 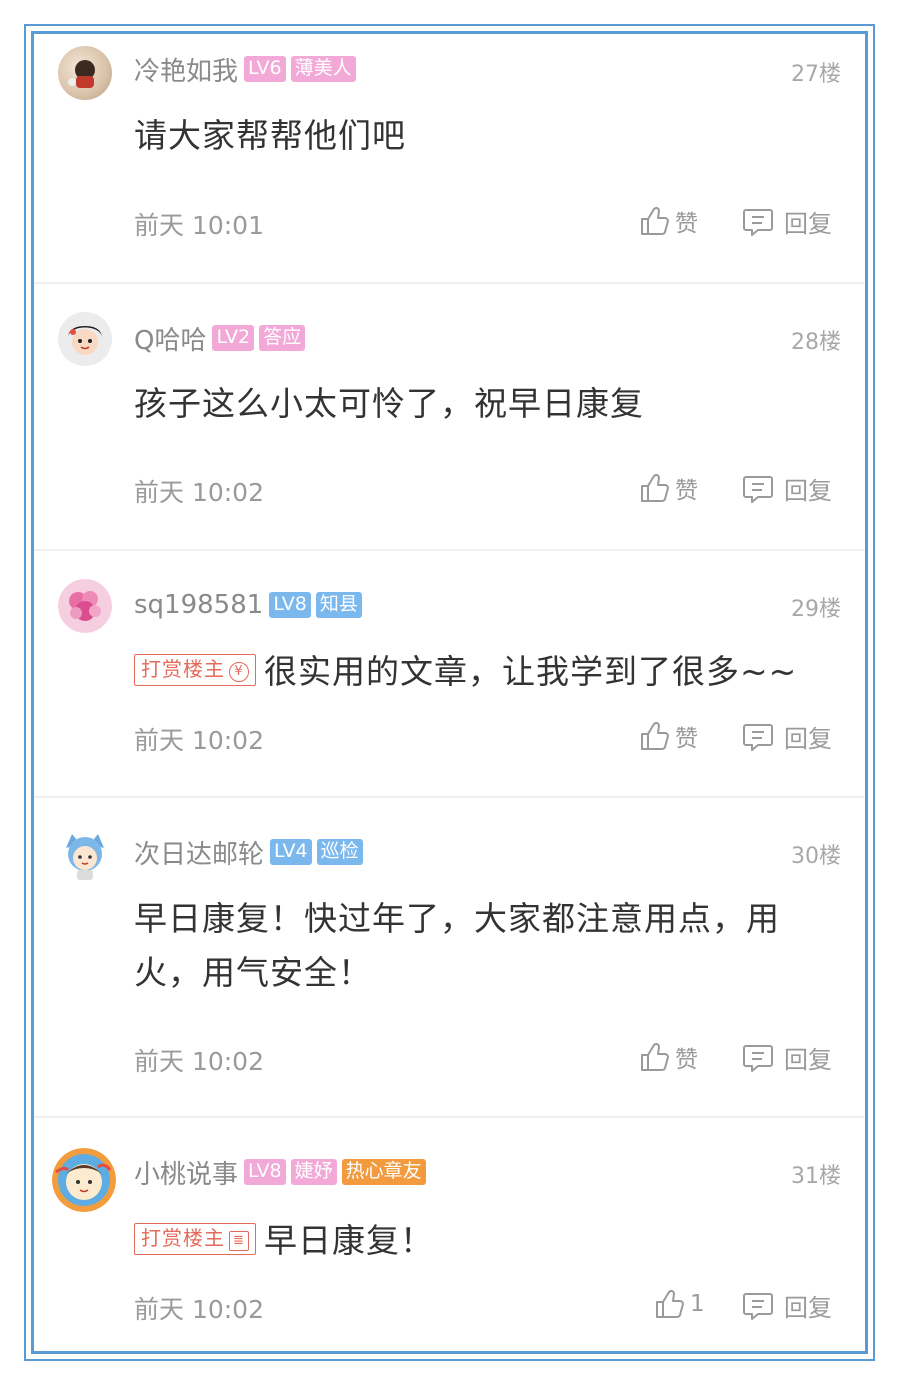 What do you see at coordinates (291, 852) in the screenshot?
I see `level-badge: LV4` at bounding box center [291, 852].